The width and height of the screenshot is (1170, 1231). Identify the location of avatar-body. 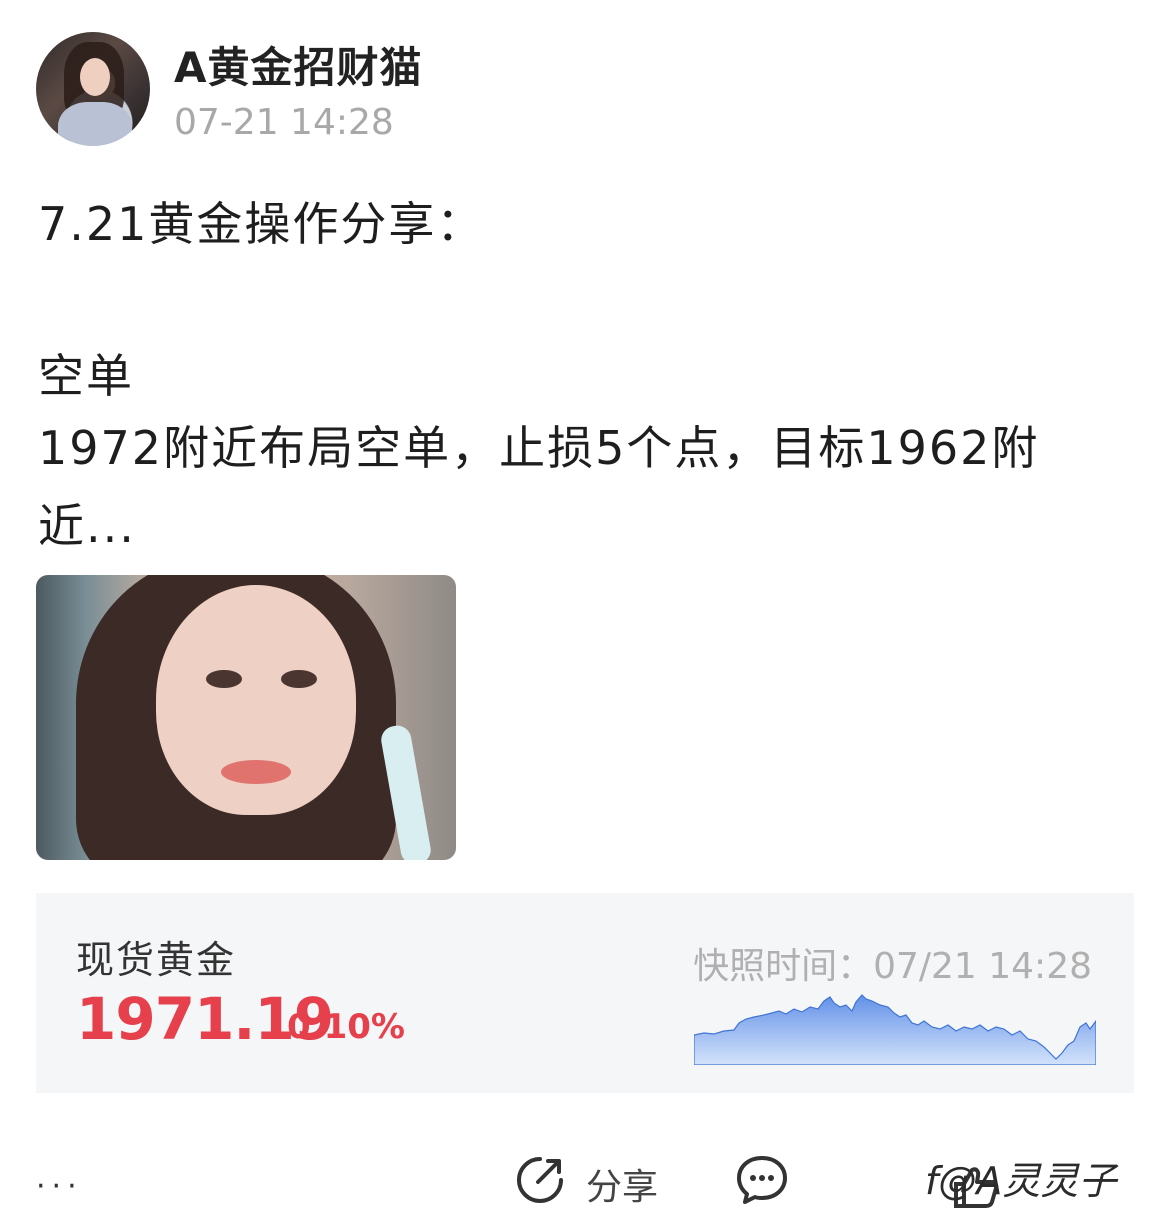
(95, 124).